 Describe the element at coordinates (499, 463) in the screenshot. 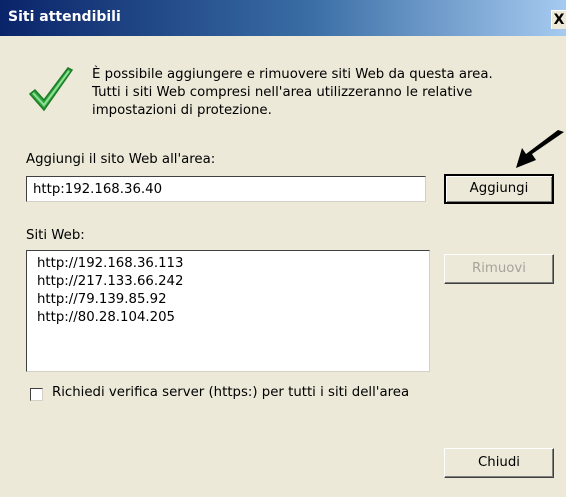

I see `close-dialog-button: Chiudi` at that location.